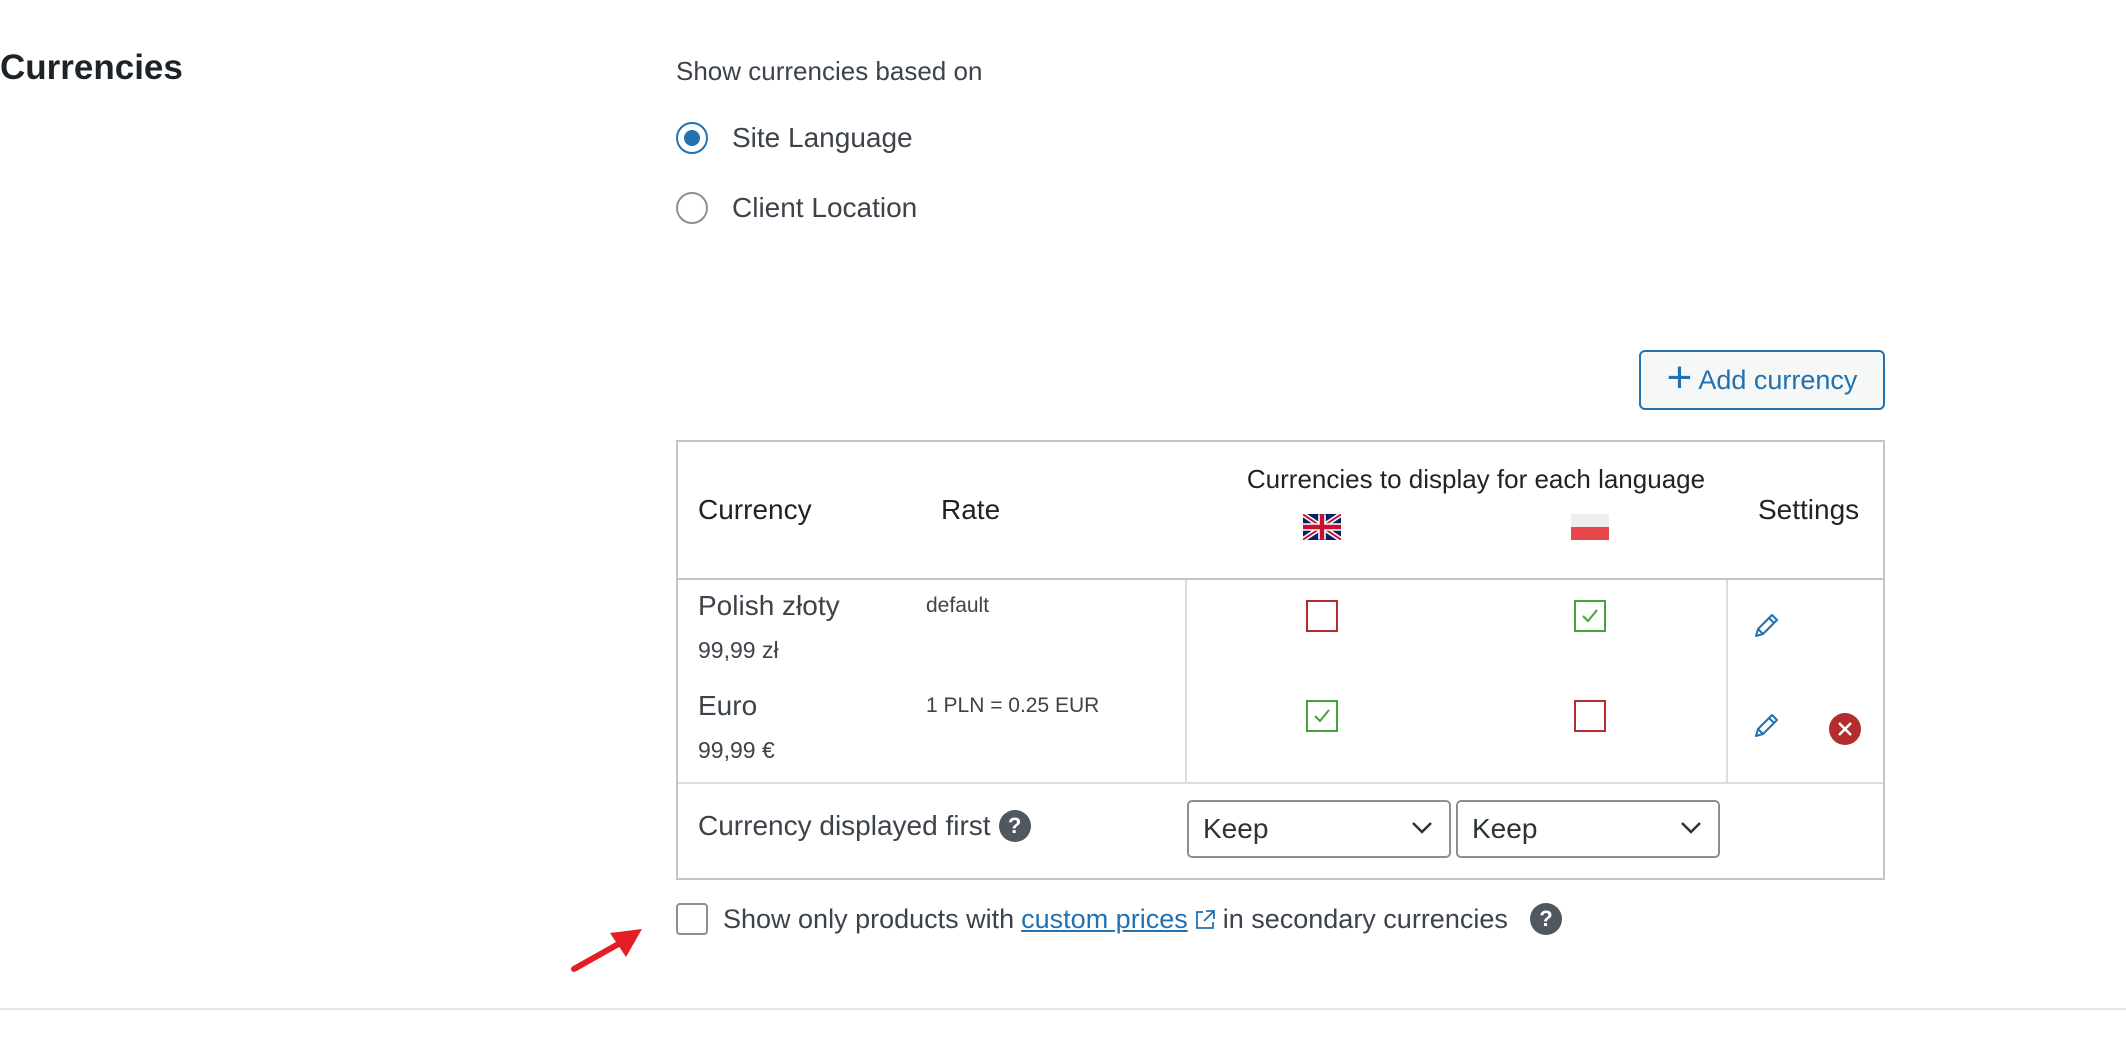 Image resolution: width=2126 pixels, height=1038 pixels. I want to click on currency-rate: default, so click(958, 605).